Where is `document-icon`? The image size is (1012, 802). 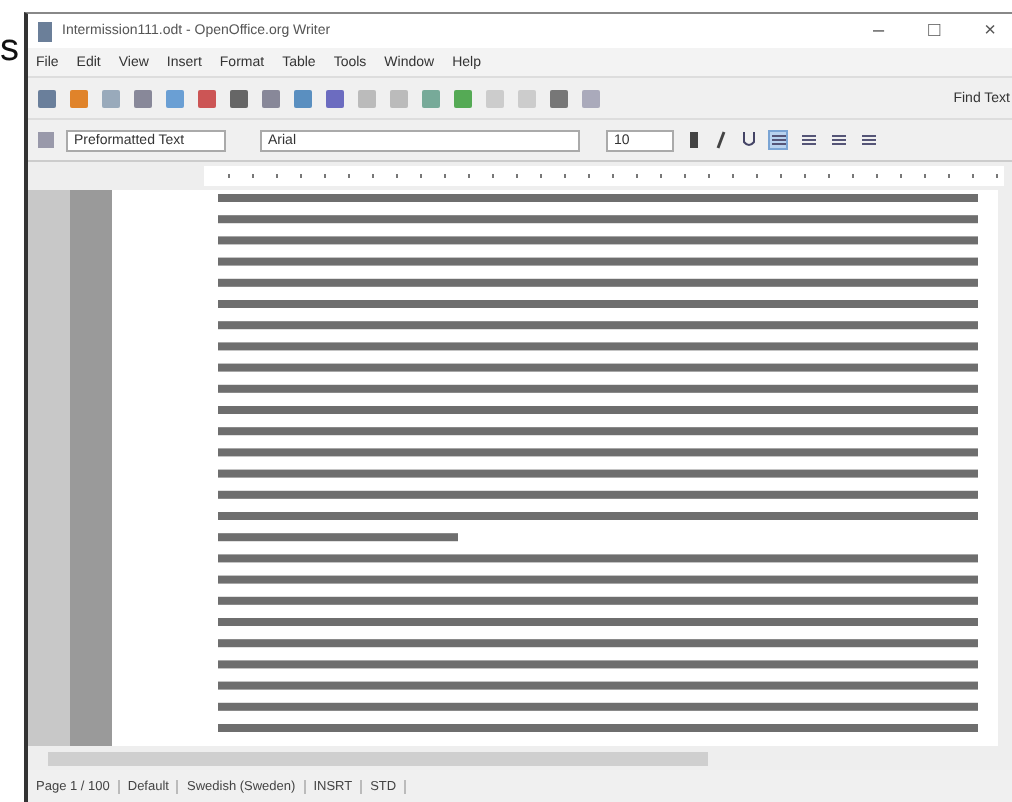 document-icon is located at coordinates (45, 31).